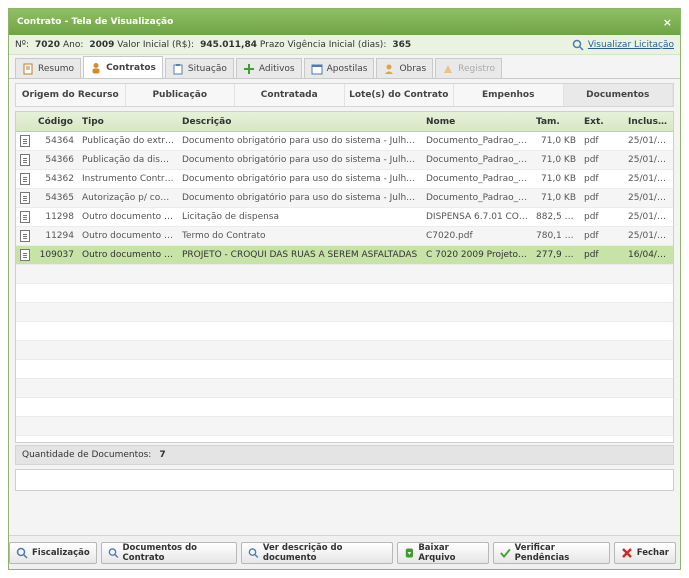  I want to click on close-icon, so click(626, 552).